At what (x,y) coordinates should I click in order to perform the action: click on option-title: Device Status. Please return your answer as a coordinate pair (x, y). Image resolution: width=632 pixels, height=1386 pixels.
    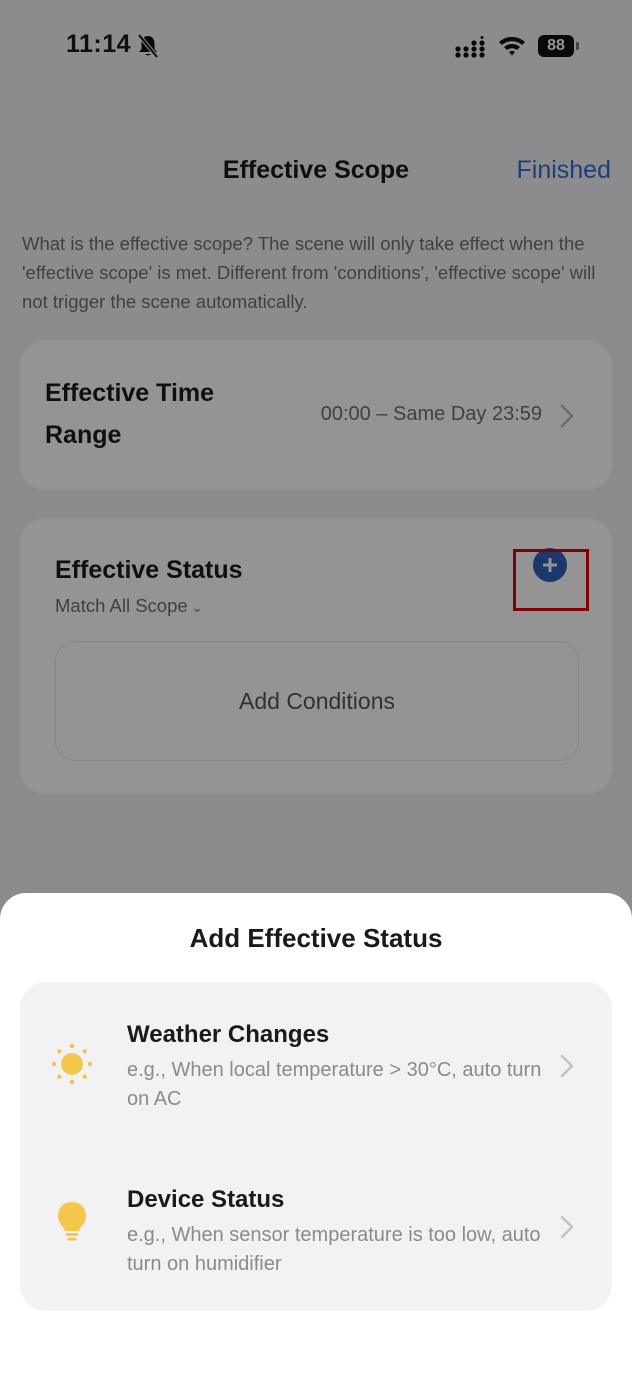
    Looking at the image, I should click on (206, 1199).